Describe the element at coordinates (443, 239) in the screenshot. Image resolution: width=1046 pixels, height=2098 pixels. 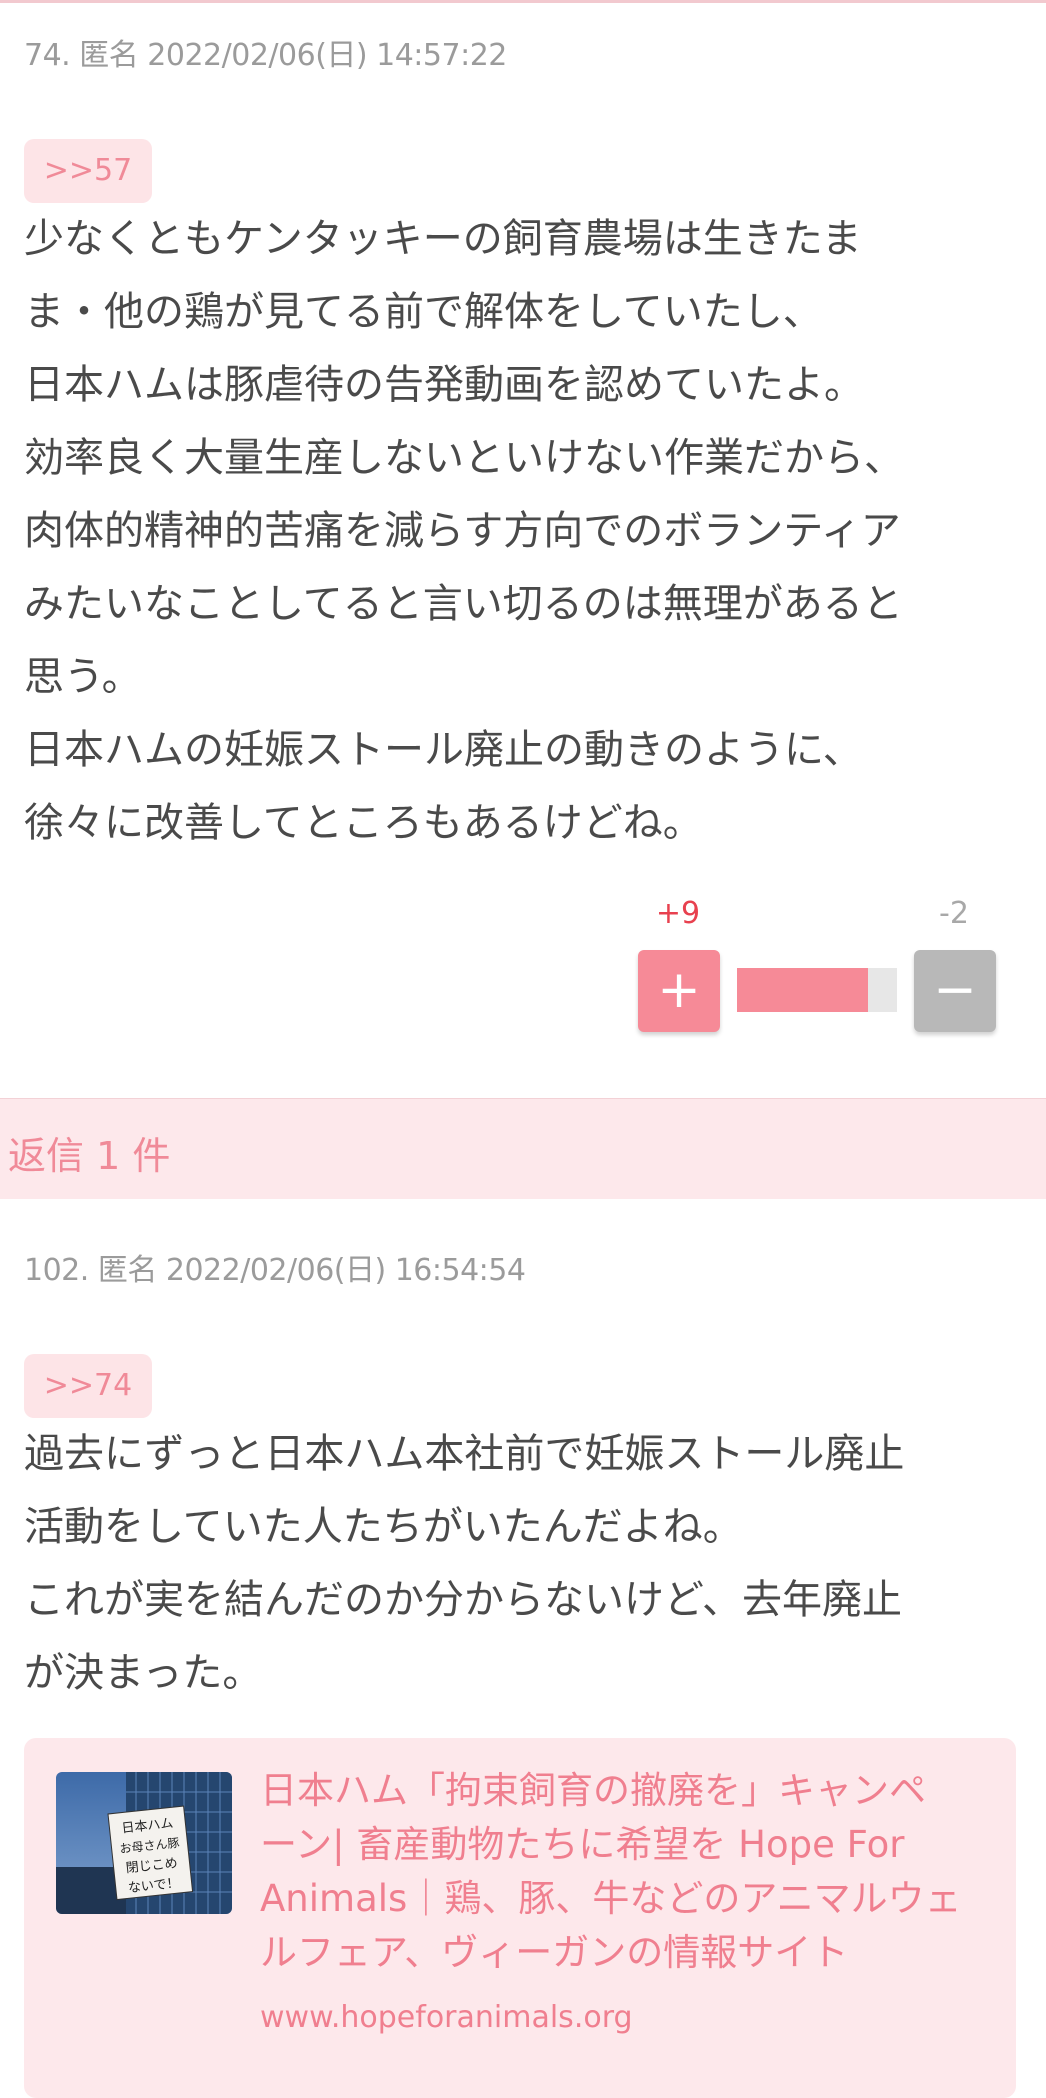
I see `comment-line: 少なくともケンタッキーの飼育農場は生きたま` at that location.